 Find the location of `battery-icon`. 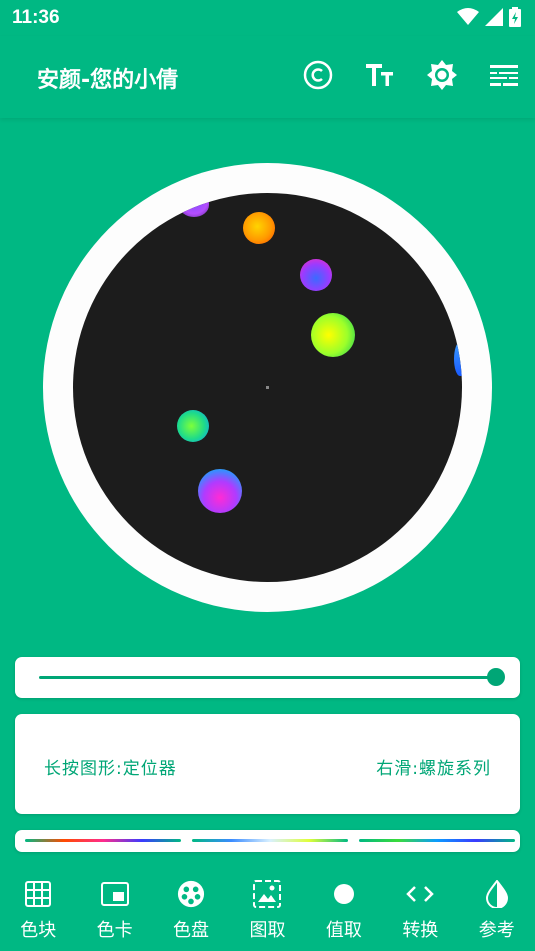

battery-icon is located at coordinates (515, 17).